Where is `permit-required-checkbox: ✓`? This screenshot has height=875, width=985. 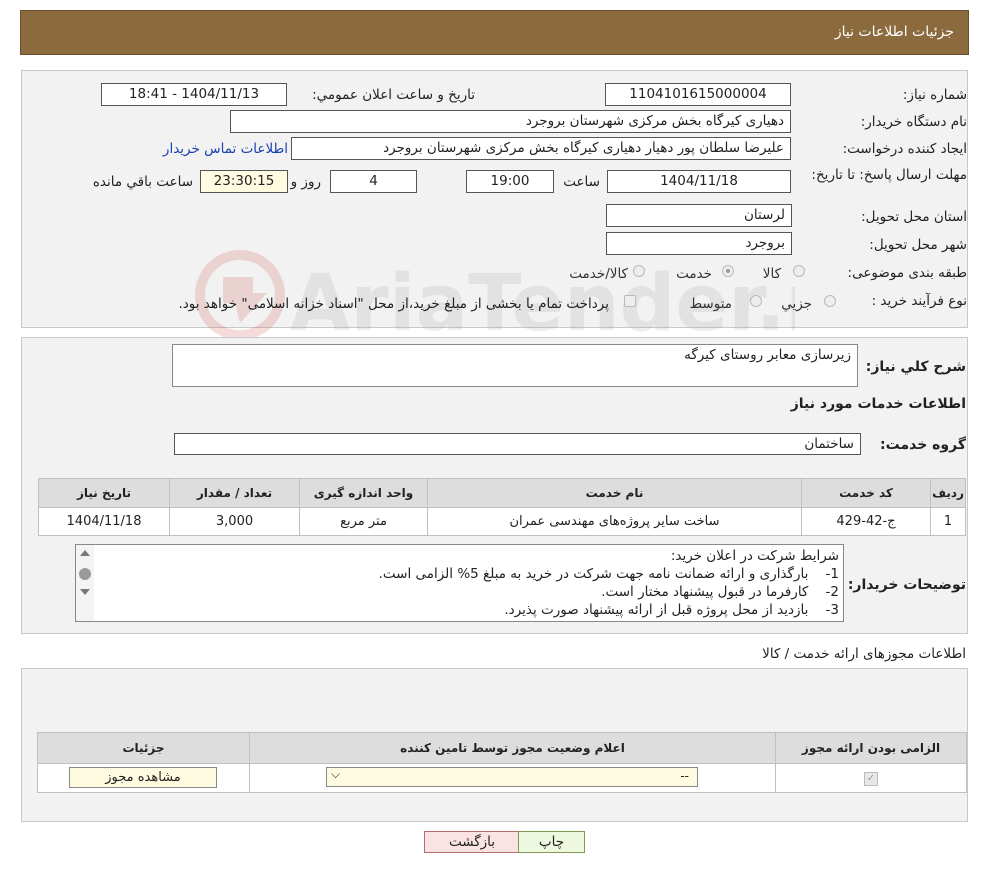 permit-required-checkbox: ✓ is located at coordinates (871, 779).